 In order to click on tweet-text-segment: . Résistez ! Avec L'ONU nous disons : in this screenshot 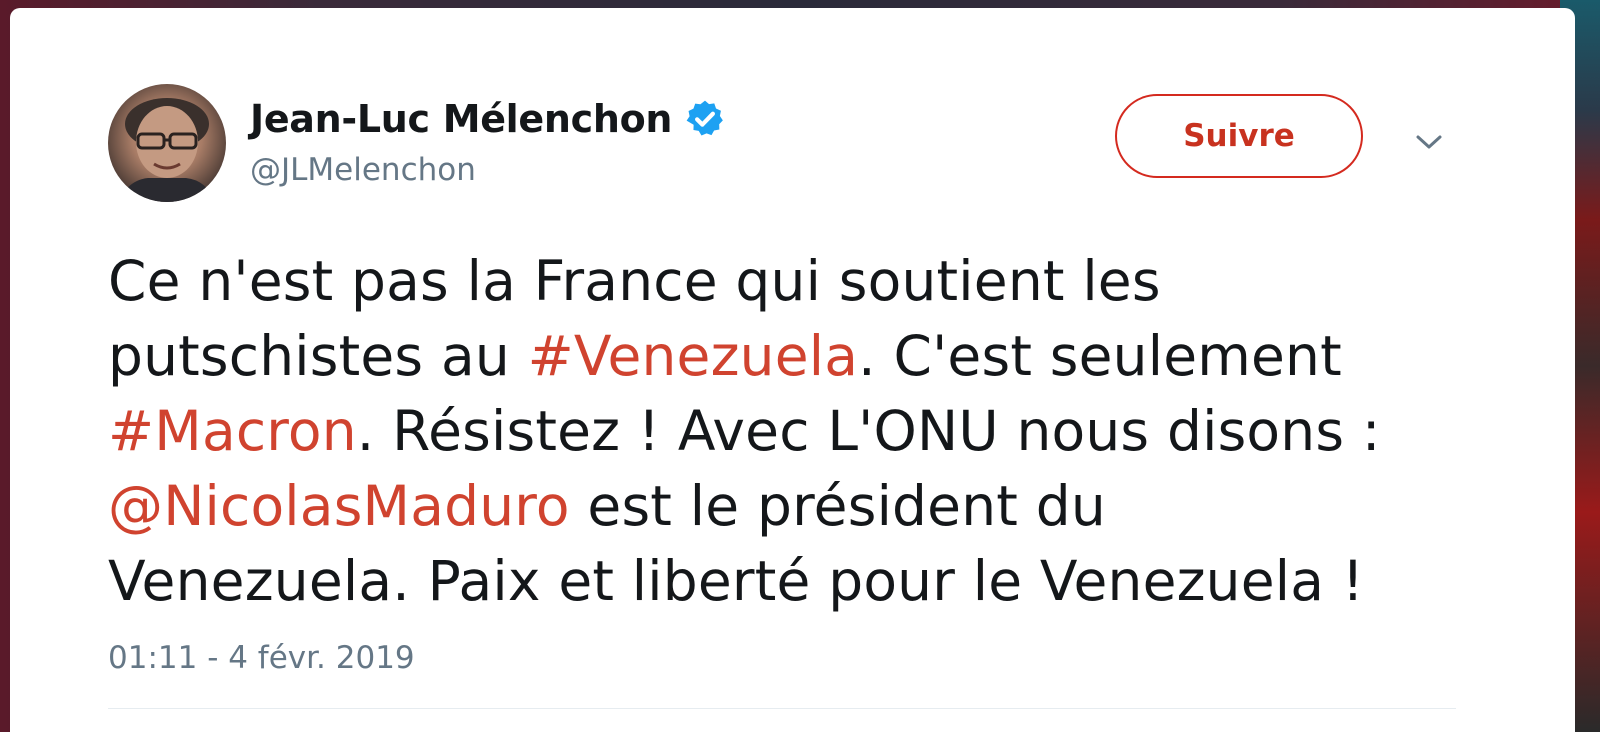, I will do `click(868, 431)`.